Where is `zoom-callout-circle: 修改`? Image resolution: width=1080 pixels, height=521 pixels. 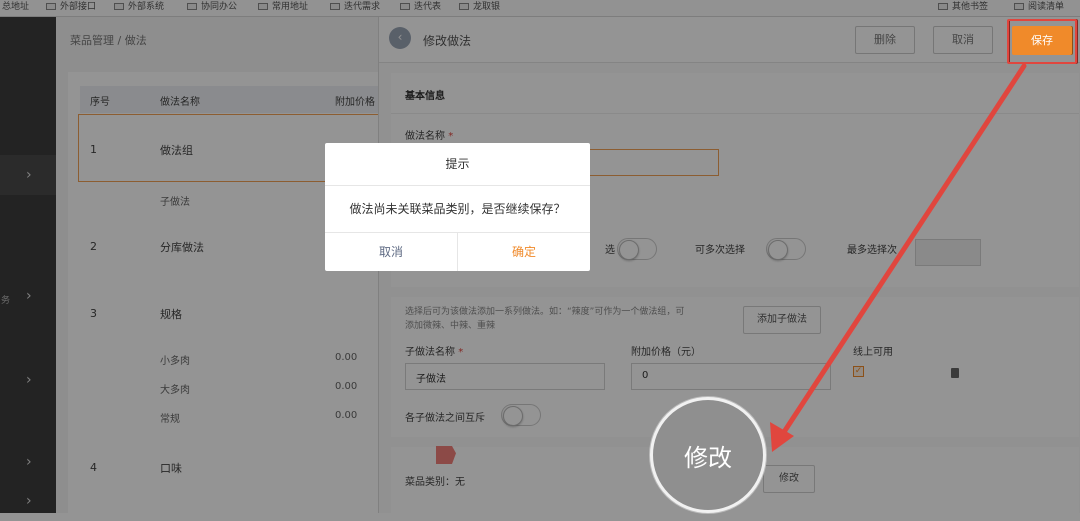 zoom-callout-circle: 修改 is located at coordinates (708, 455).